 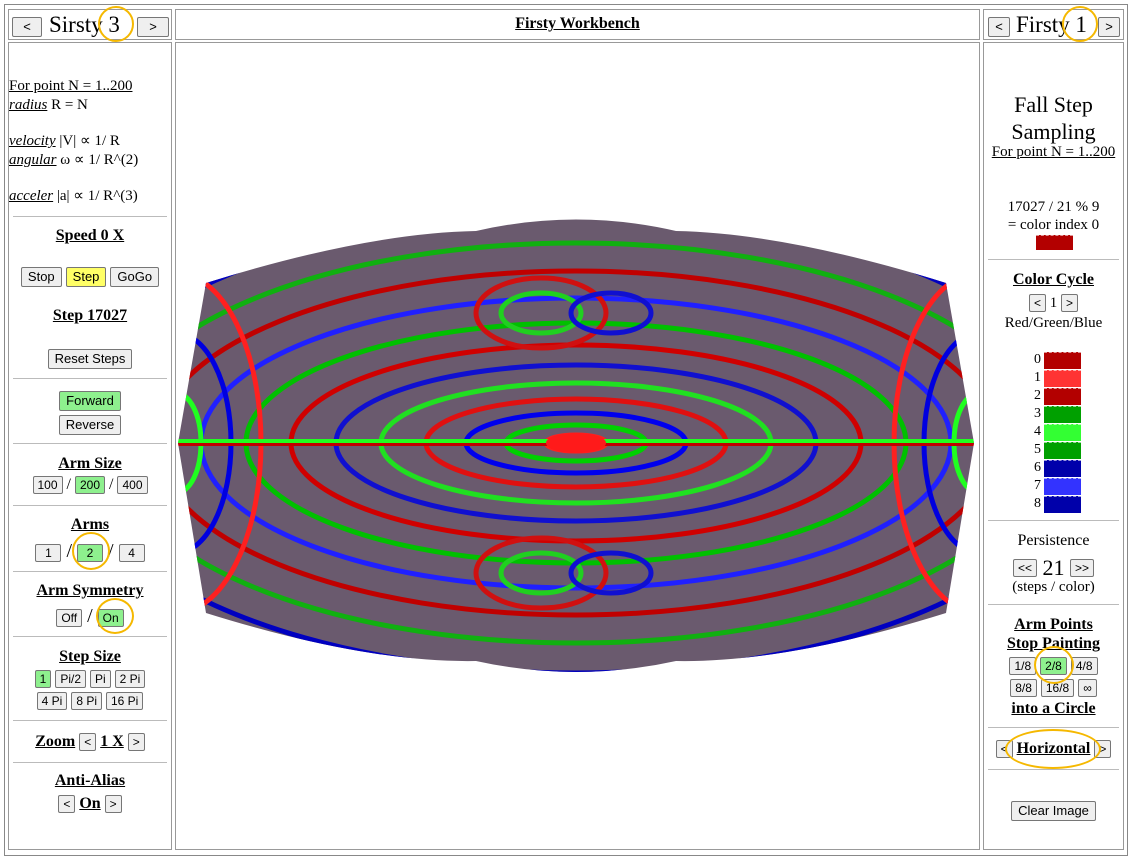 I want to click on zoom-prev-button: <, so click(x=88, y=742).